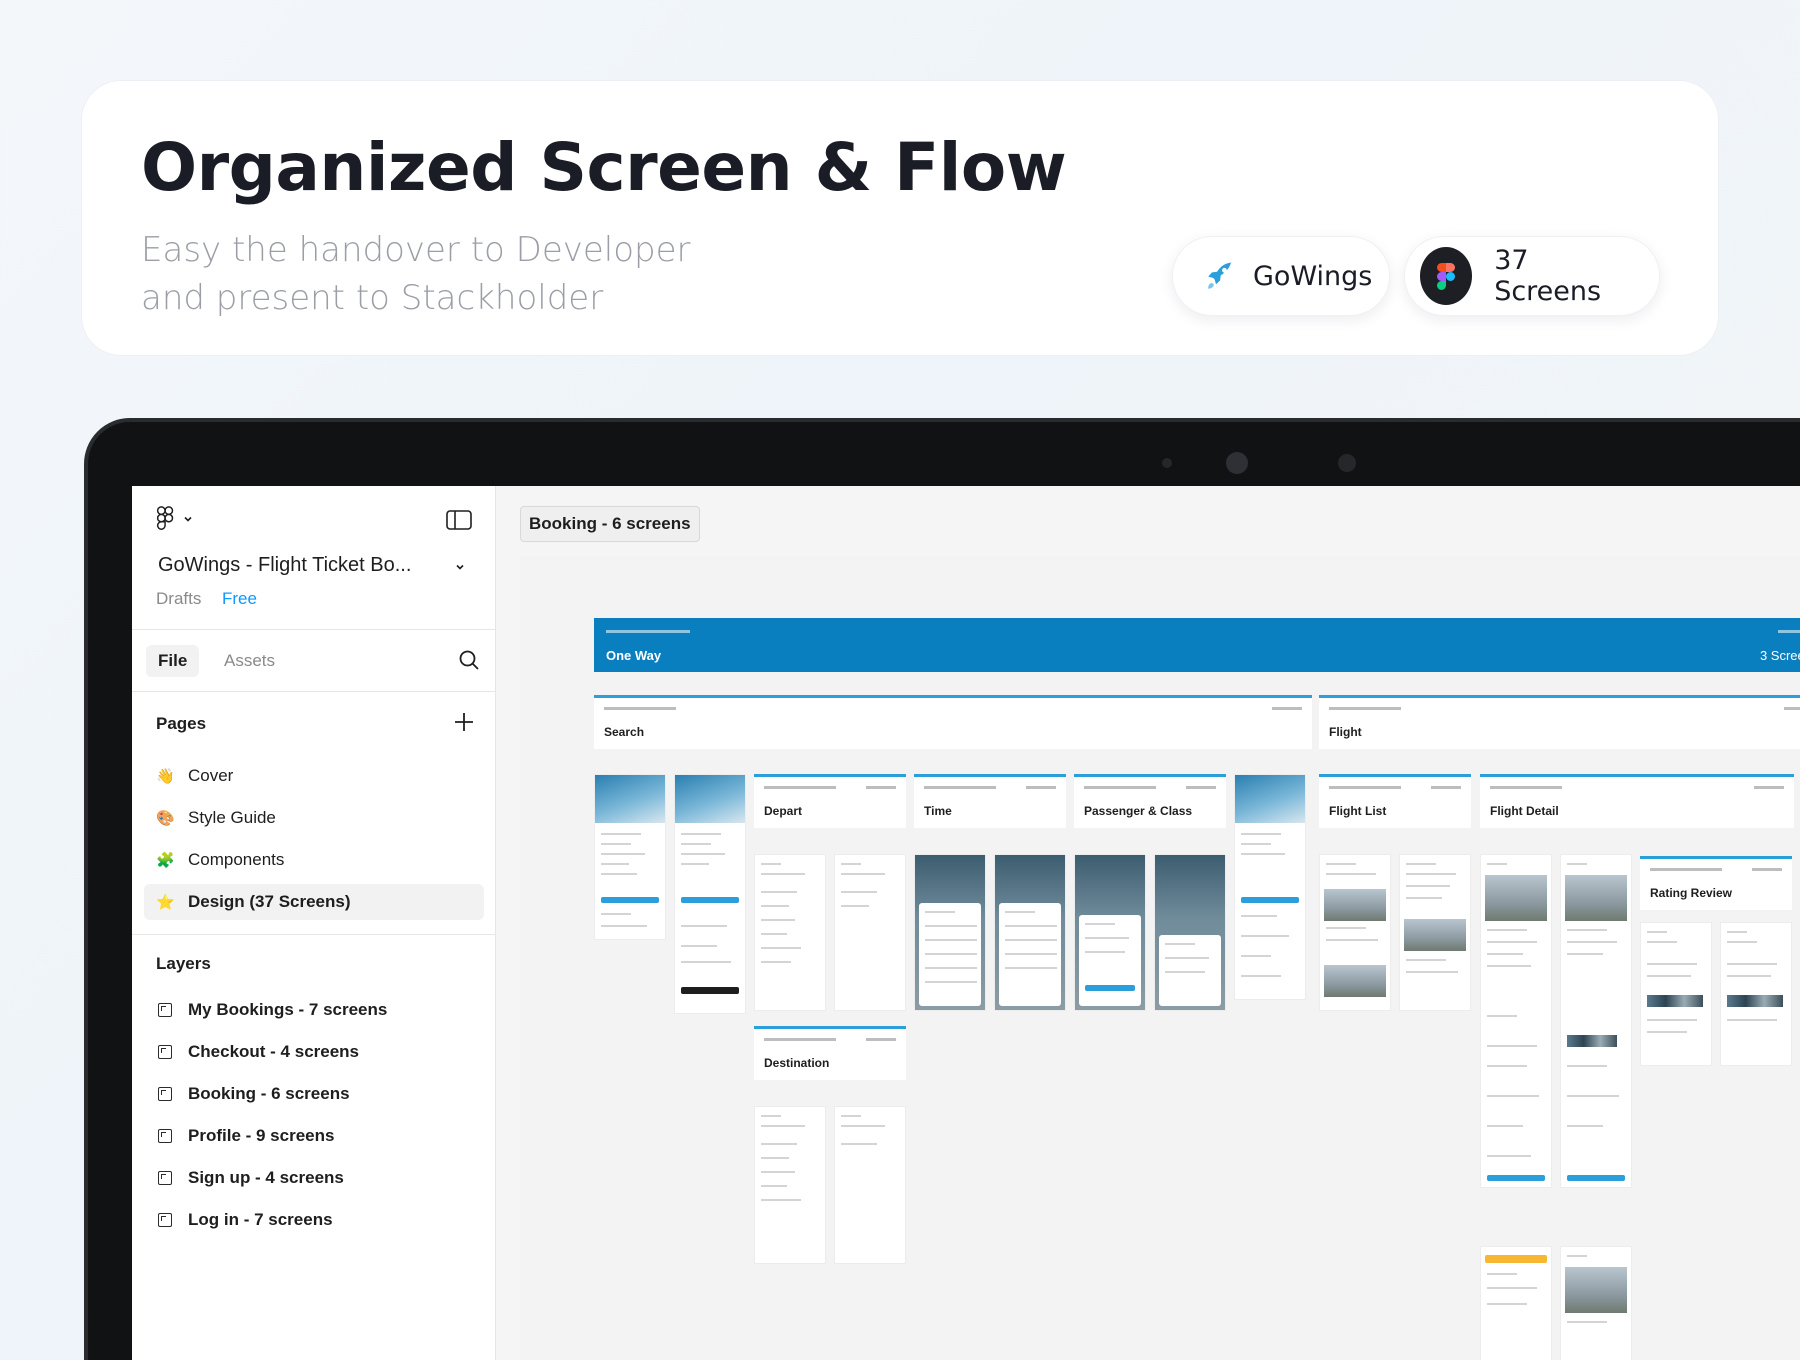  What do you see at coordinates (175, 519) in the screenshot?
I see `figma-menu-icon` at bounding box center [175, 519].